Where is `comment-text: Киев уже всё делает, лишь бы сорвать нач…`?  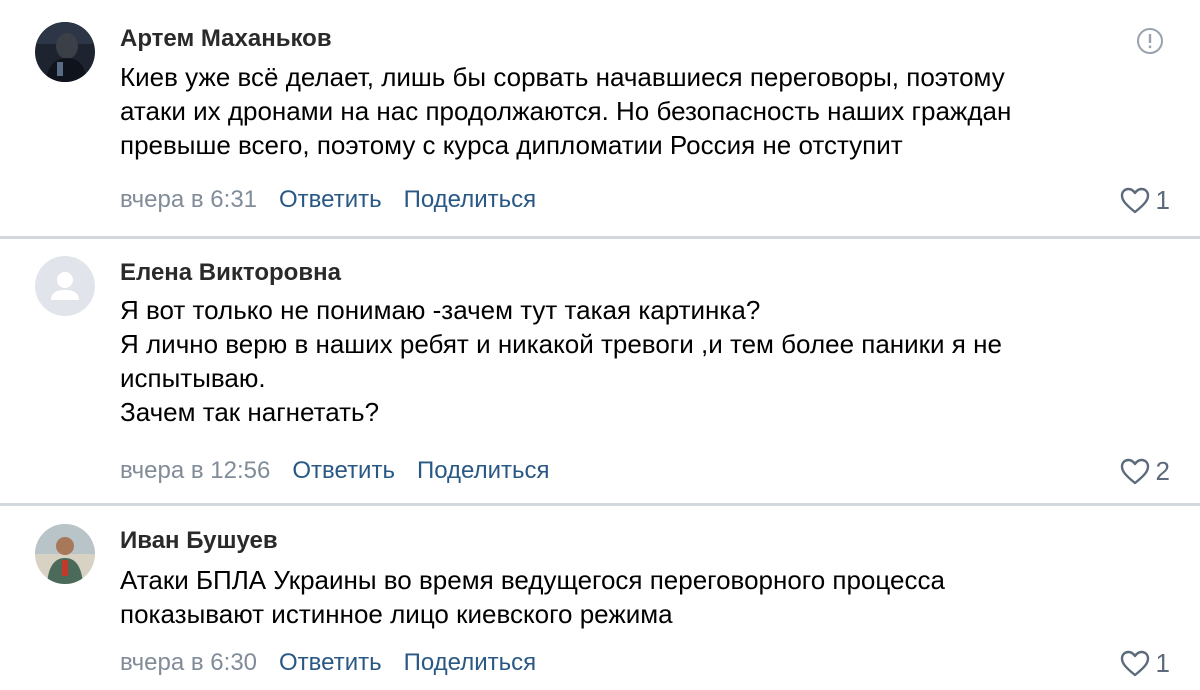 comment-text: Киев уже всё делает, лишь бы сорвать нач… is located at coordinates (640, 111).